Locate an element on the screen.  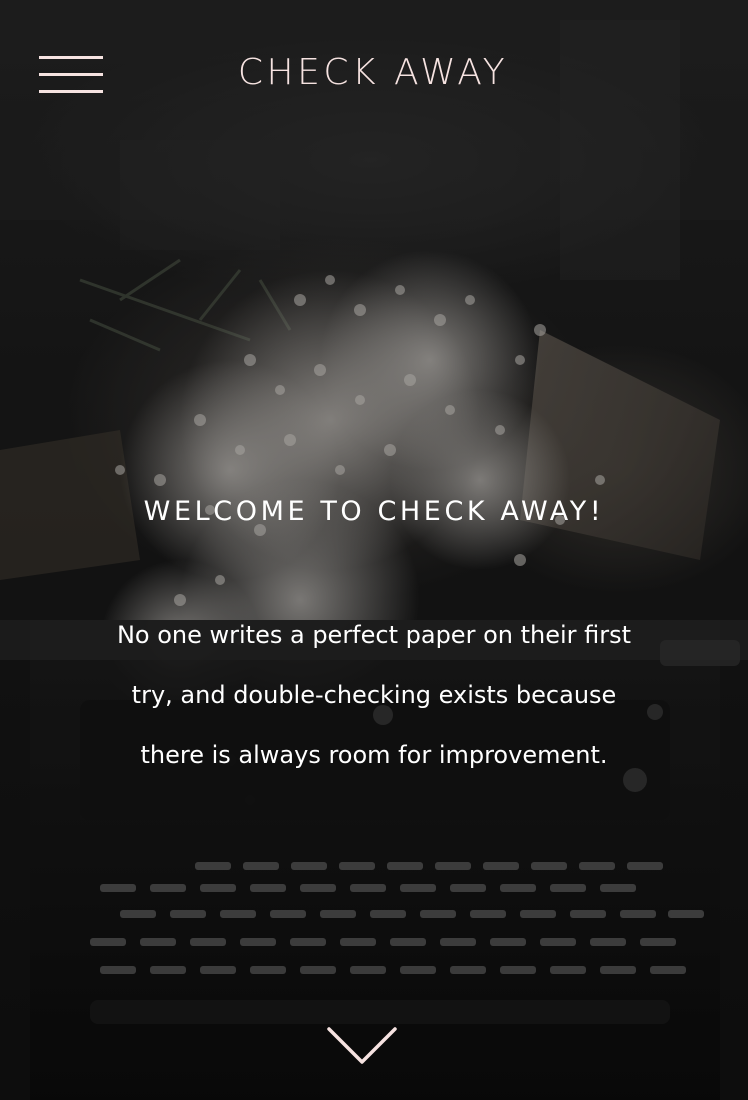
intro-line: there is always room for improvement. is located at coordinates (374, 755).